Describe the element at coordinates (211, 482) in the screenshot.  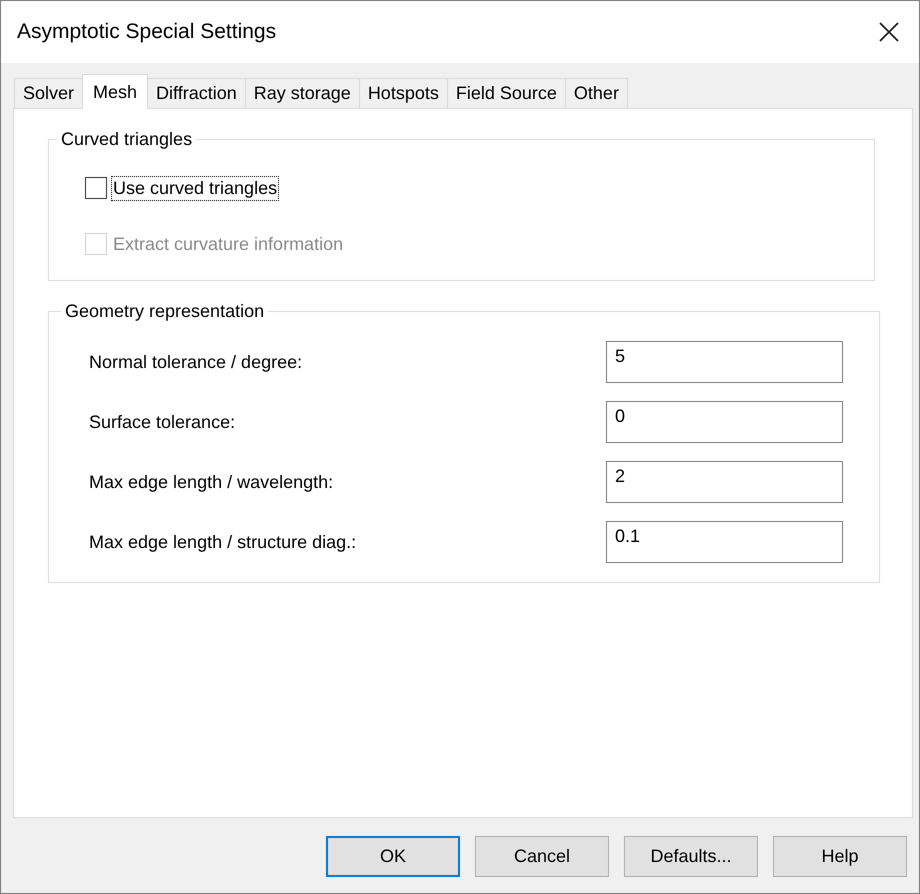
I see `field-label: Max edge length / wavelength:` at that location.